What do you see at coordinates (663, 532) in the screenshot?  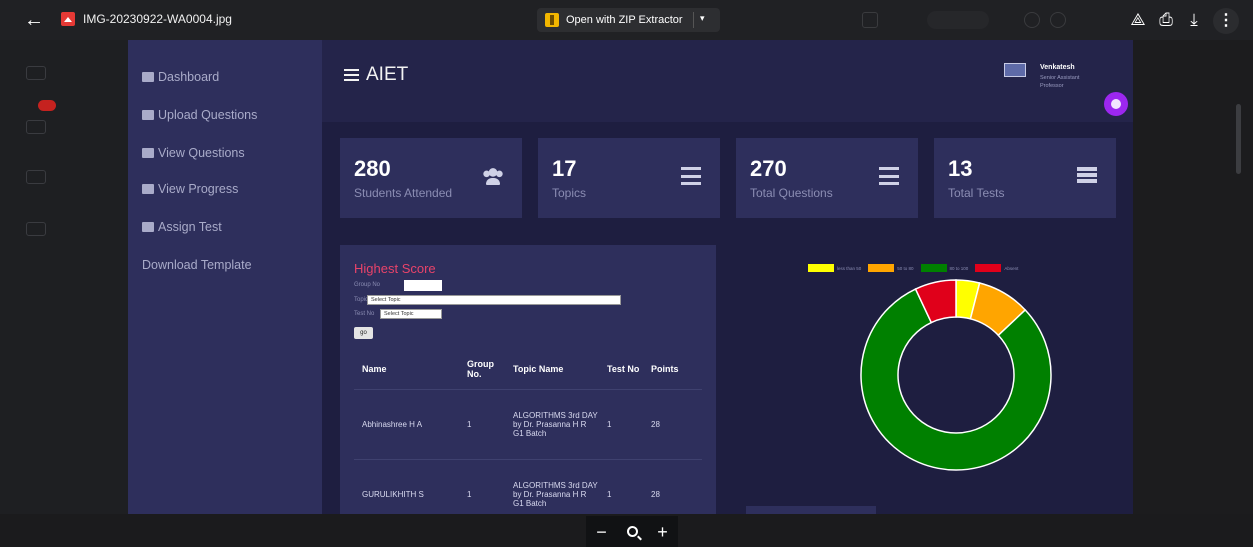 I see `zoom-in-button: +` at bounding box center [663, 532].